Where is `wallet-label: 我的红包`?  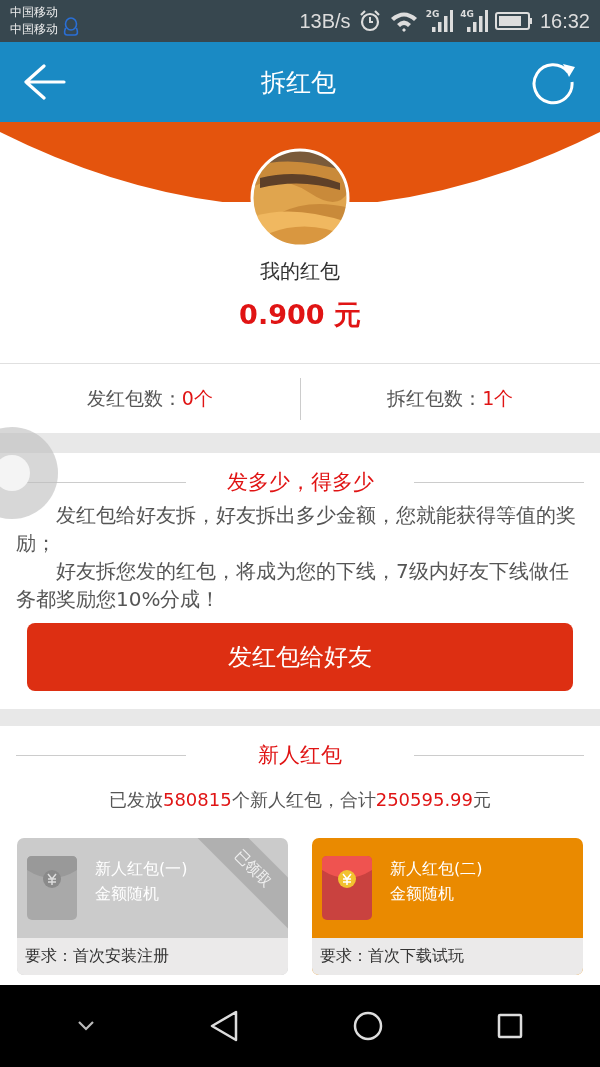 wallet-label: 我的红包 is located at coordinates (300, 271).